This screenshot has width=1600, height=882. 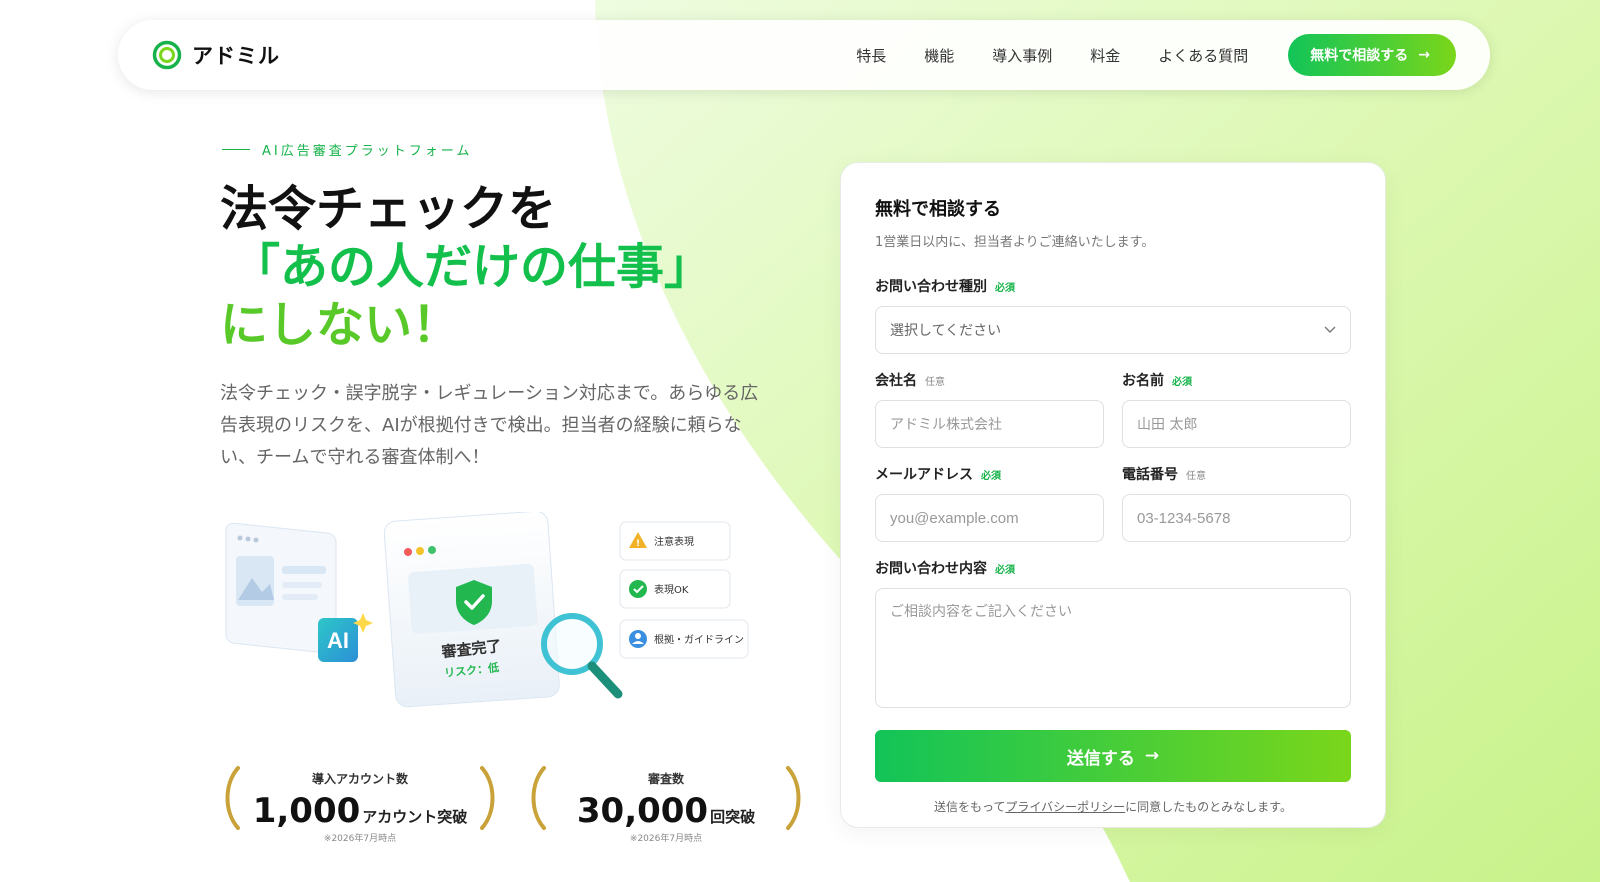 I want to click on form-subtitle: 1営業日以内に、担当者よりご連絡いたします。, so click(x=1015, y=242).